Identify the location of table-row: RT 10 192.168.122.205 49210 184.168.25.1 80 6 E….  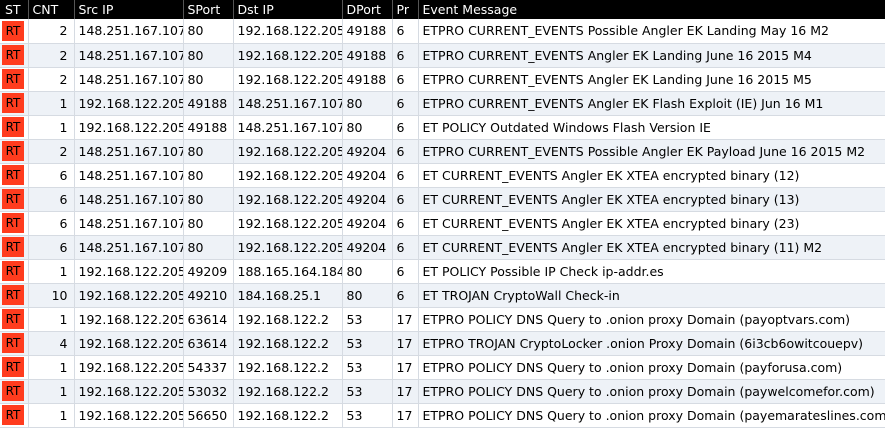
(442, 295).